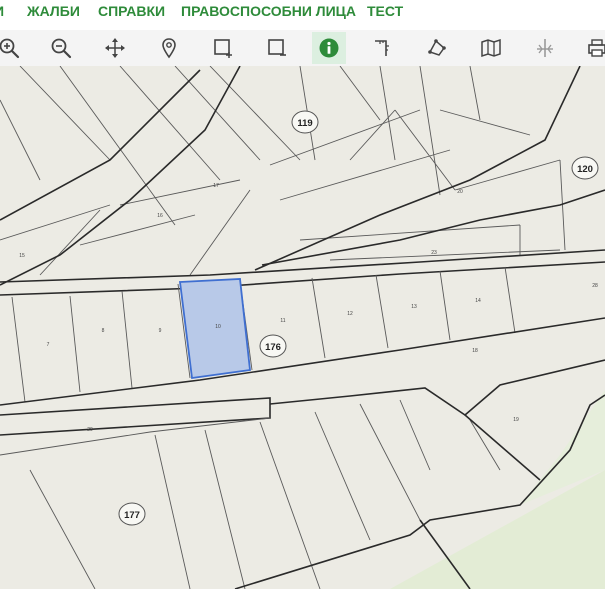  I want to click on parcel-label: 20, so click(460, 192).